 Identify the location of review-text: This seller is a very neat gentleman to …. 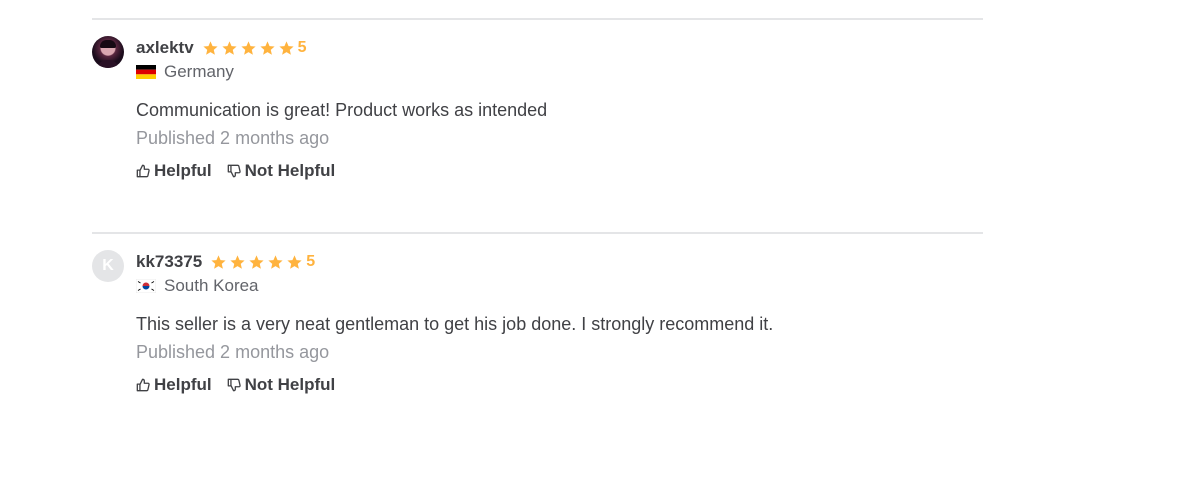
(455, 324).